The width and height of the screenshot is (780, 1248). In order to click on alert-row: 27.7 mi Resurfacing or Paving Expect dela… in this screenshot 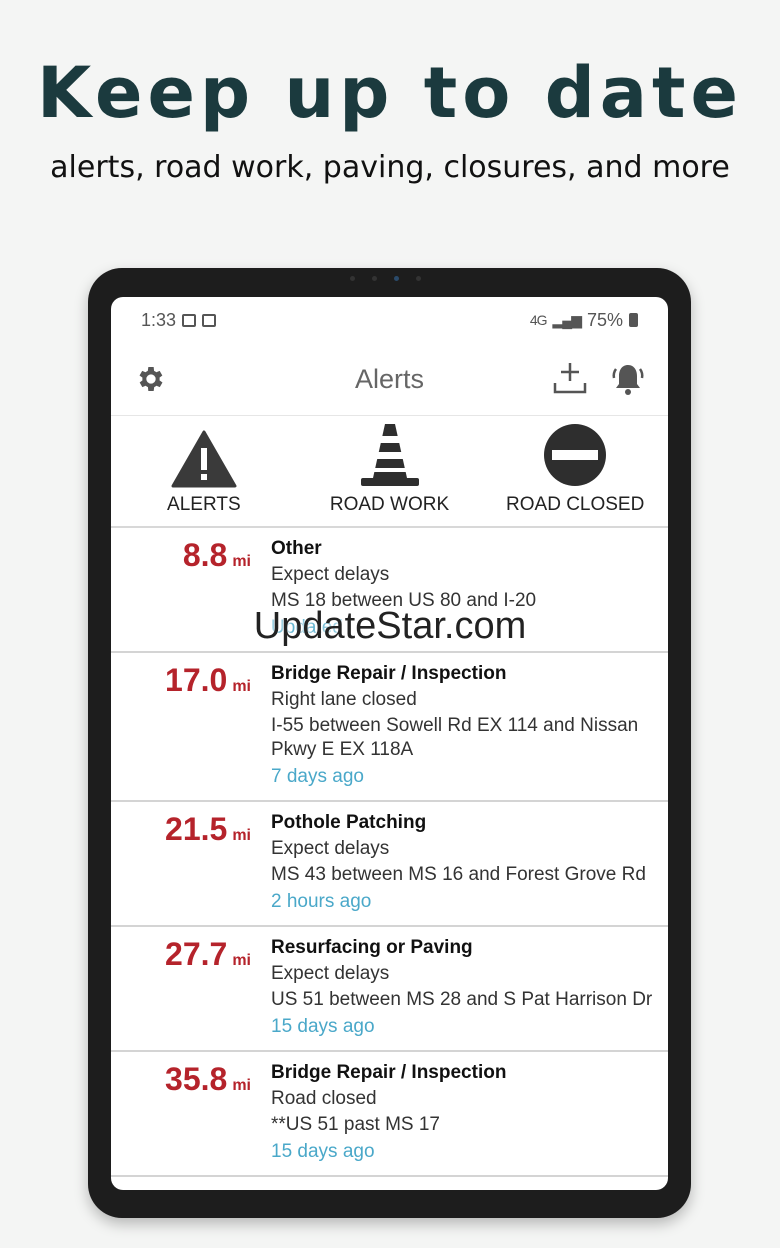, I will do `click(389, 989)`.